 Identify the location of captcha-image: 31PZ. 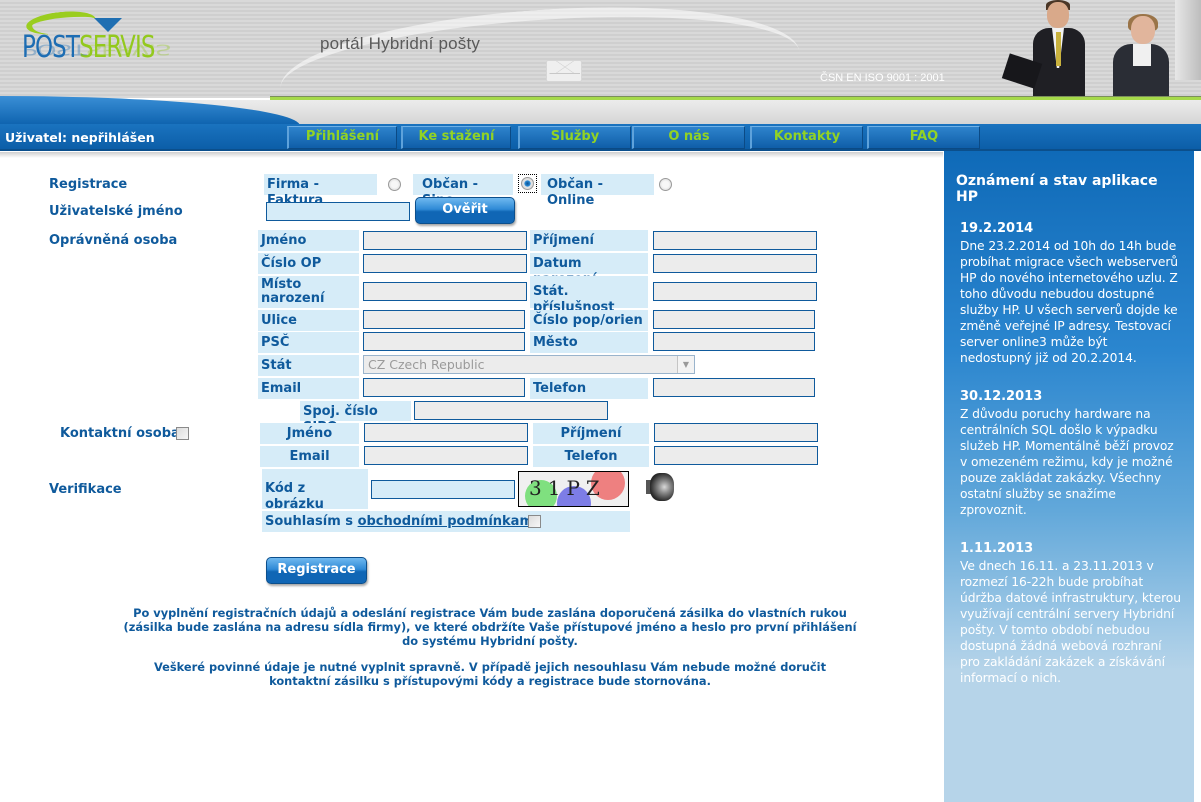
(573, 489).